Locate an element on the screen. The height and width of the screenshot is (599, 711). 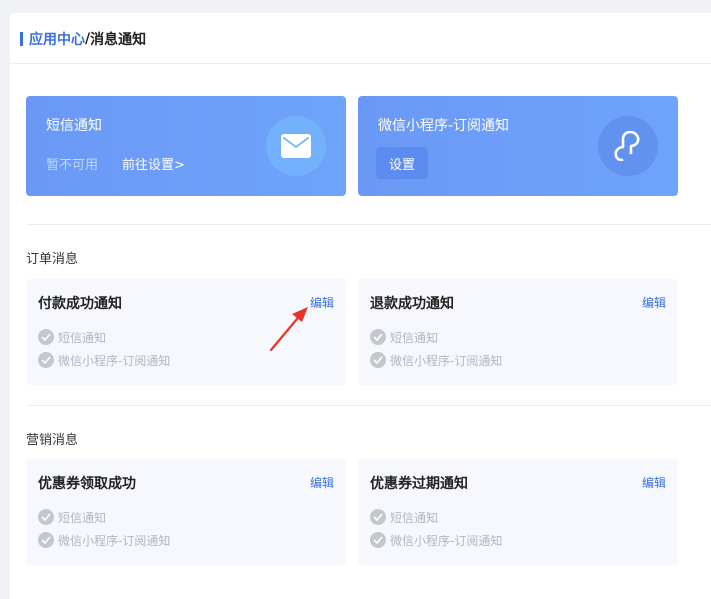
channel-card-sms: 短信通知 暂不可用 前往设置> is located at coordinates (186, 146).